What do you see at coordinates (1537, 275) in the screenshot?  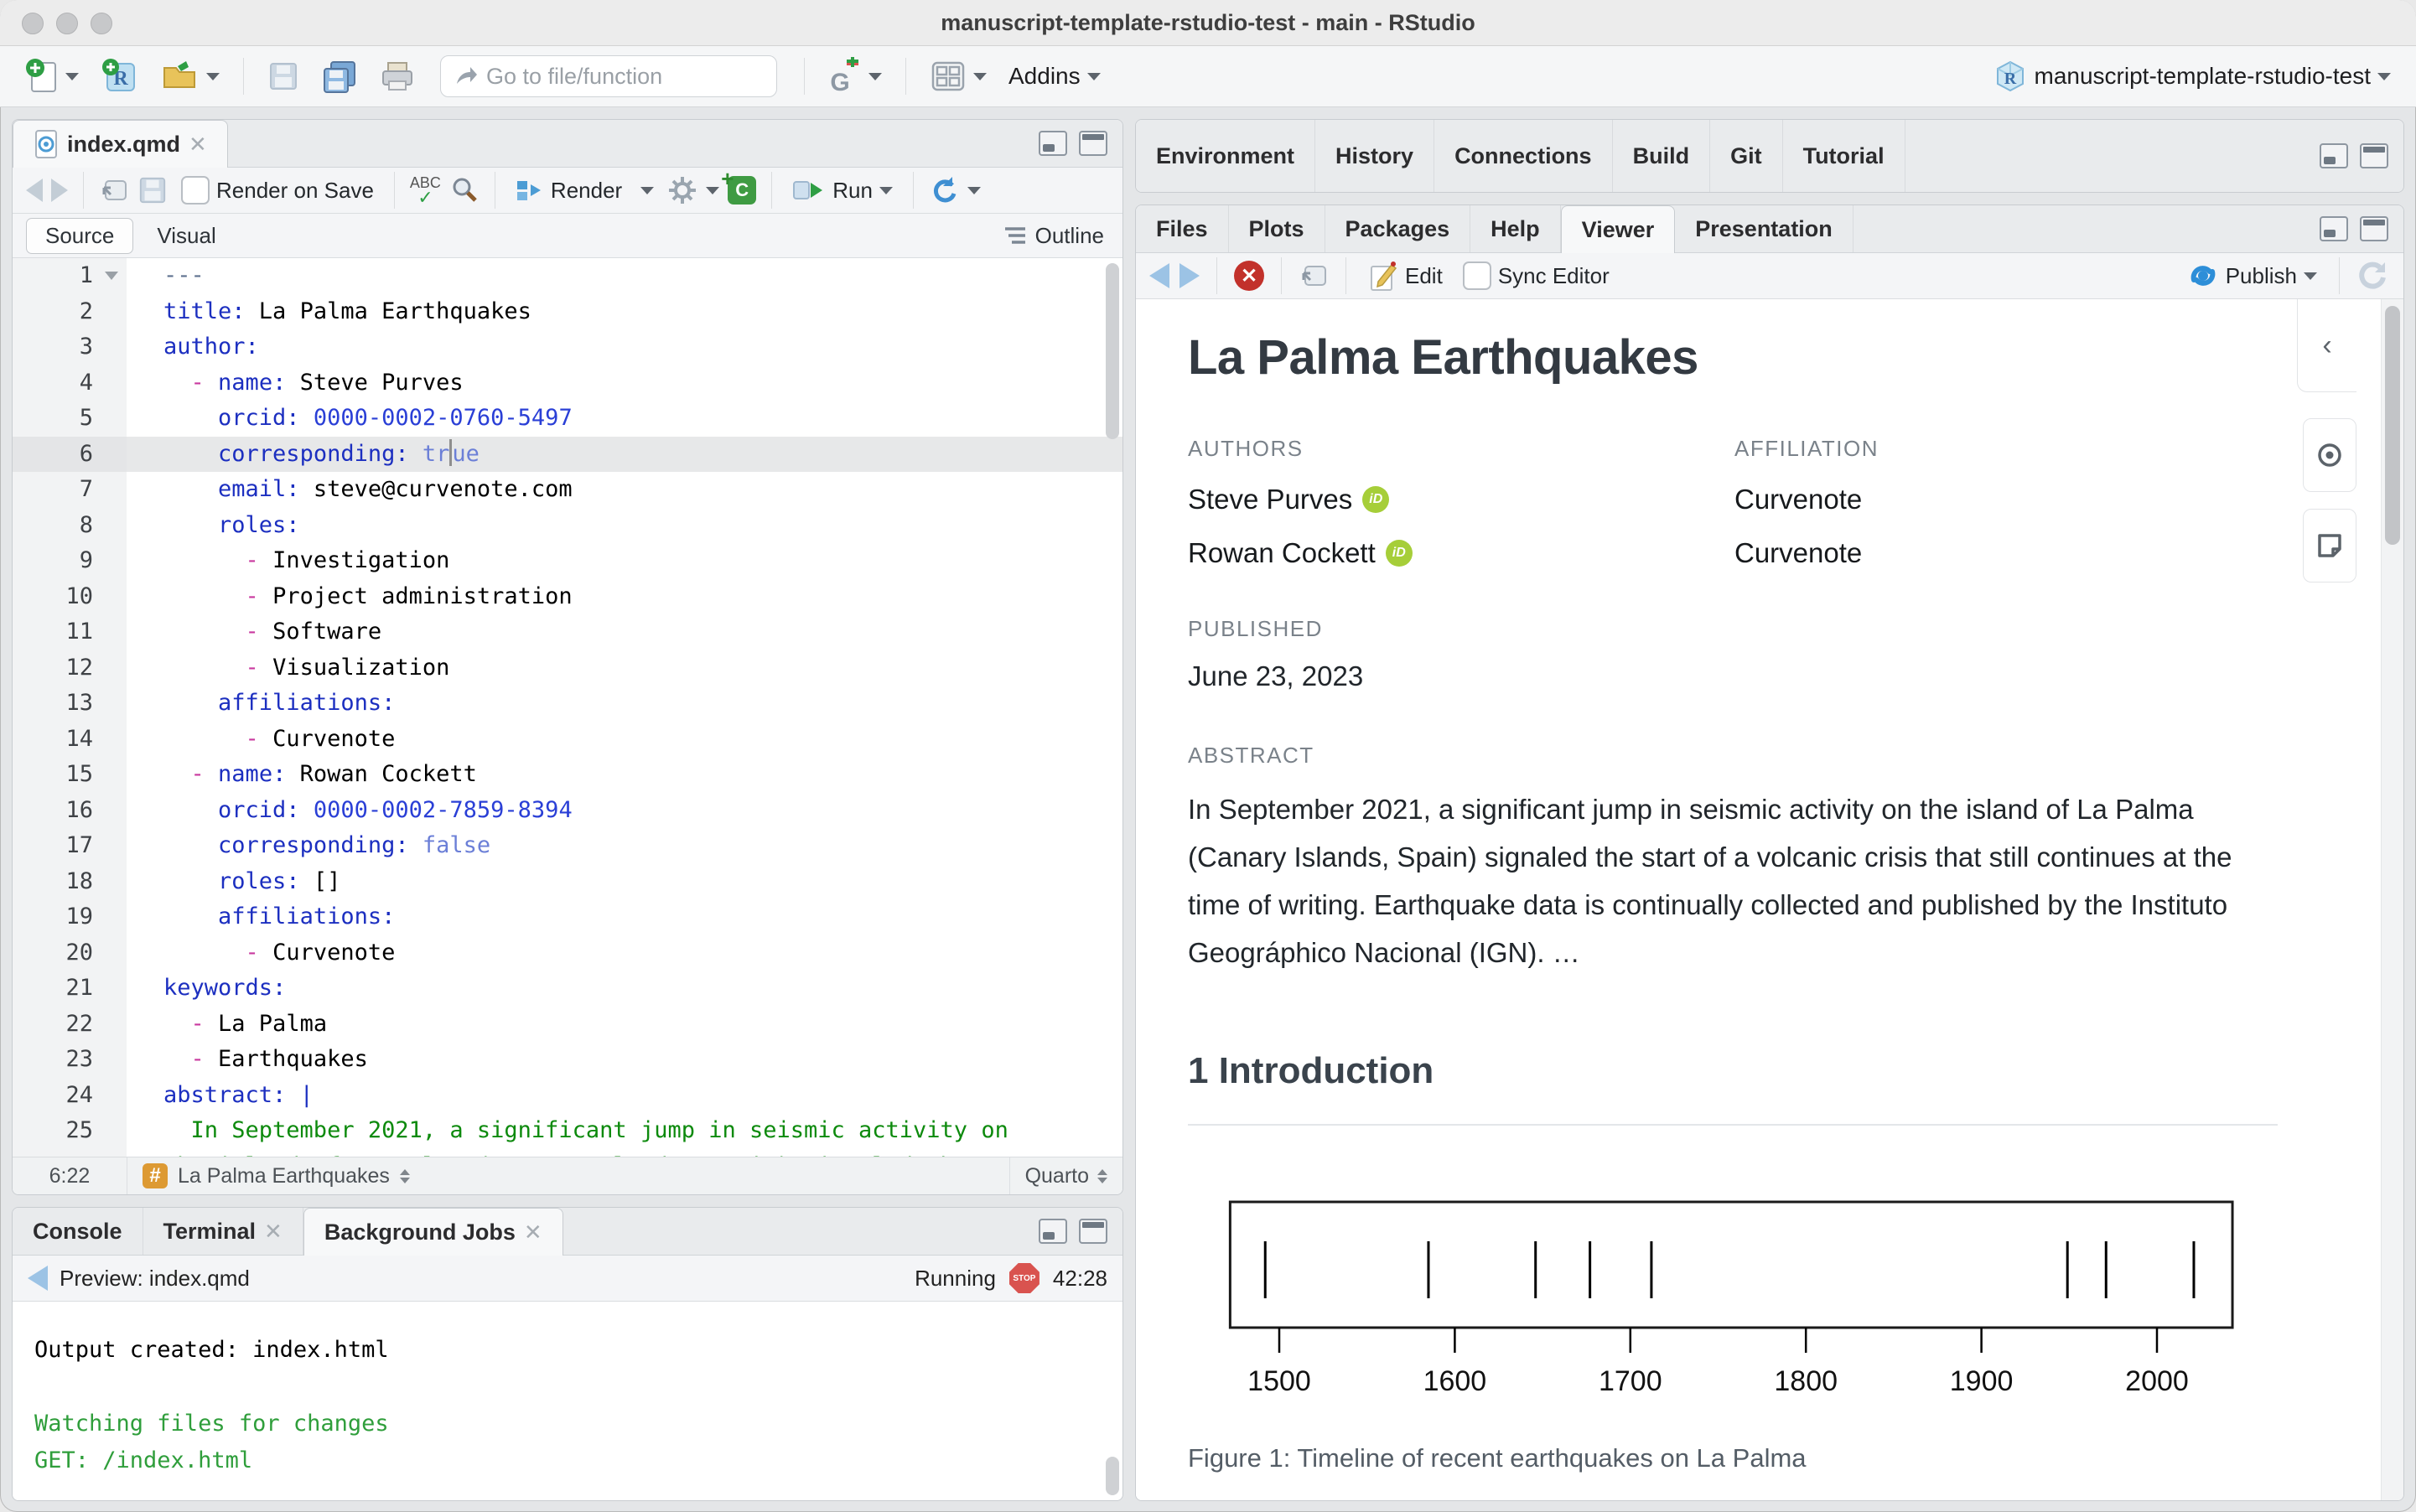 I see `sync-editor-checkbox: Sync Editor` at bounding box center [1537, 275].